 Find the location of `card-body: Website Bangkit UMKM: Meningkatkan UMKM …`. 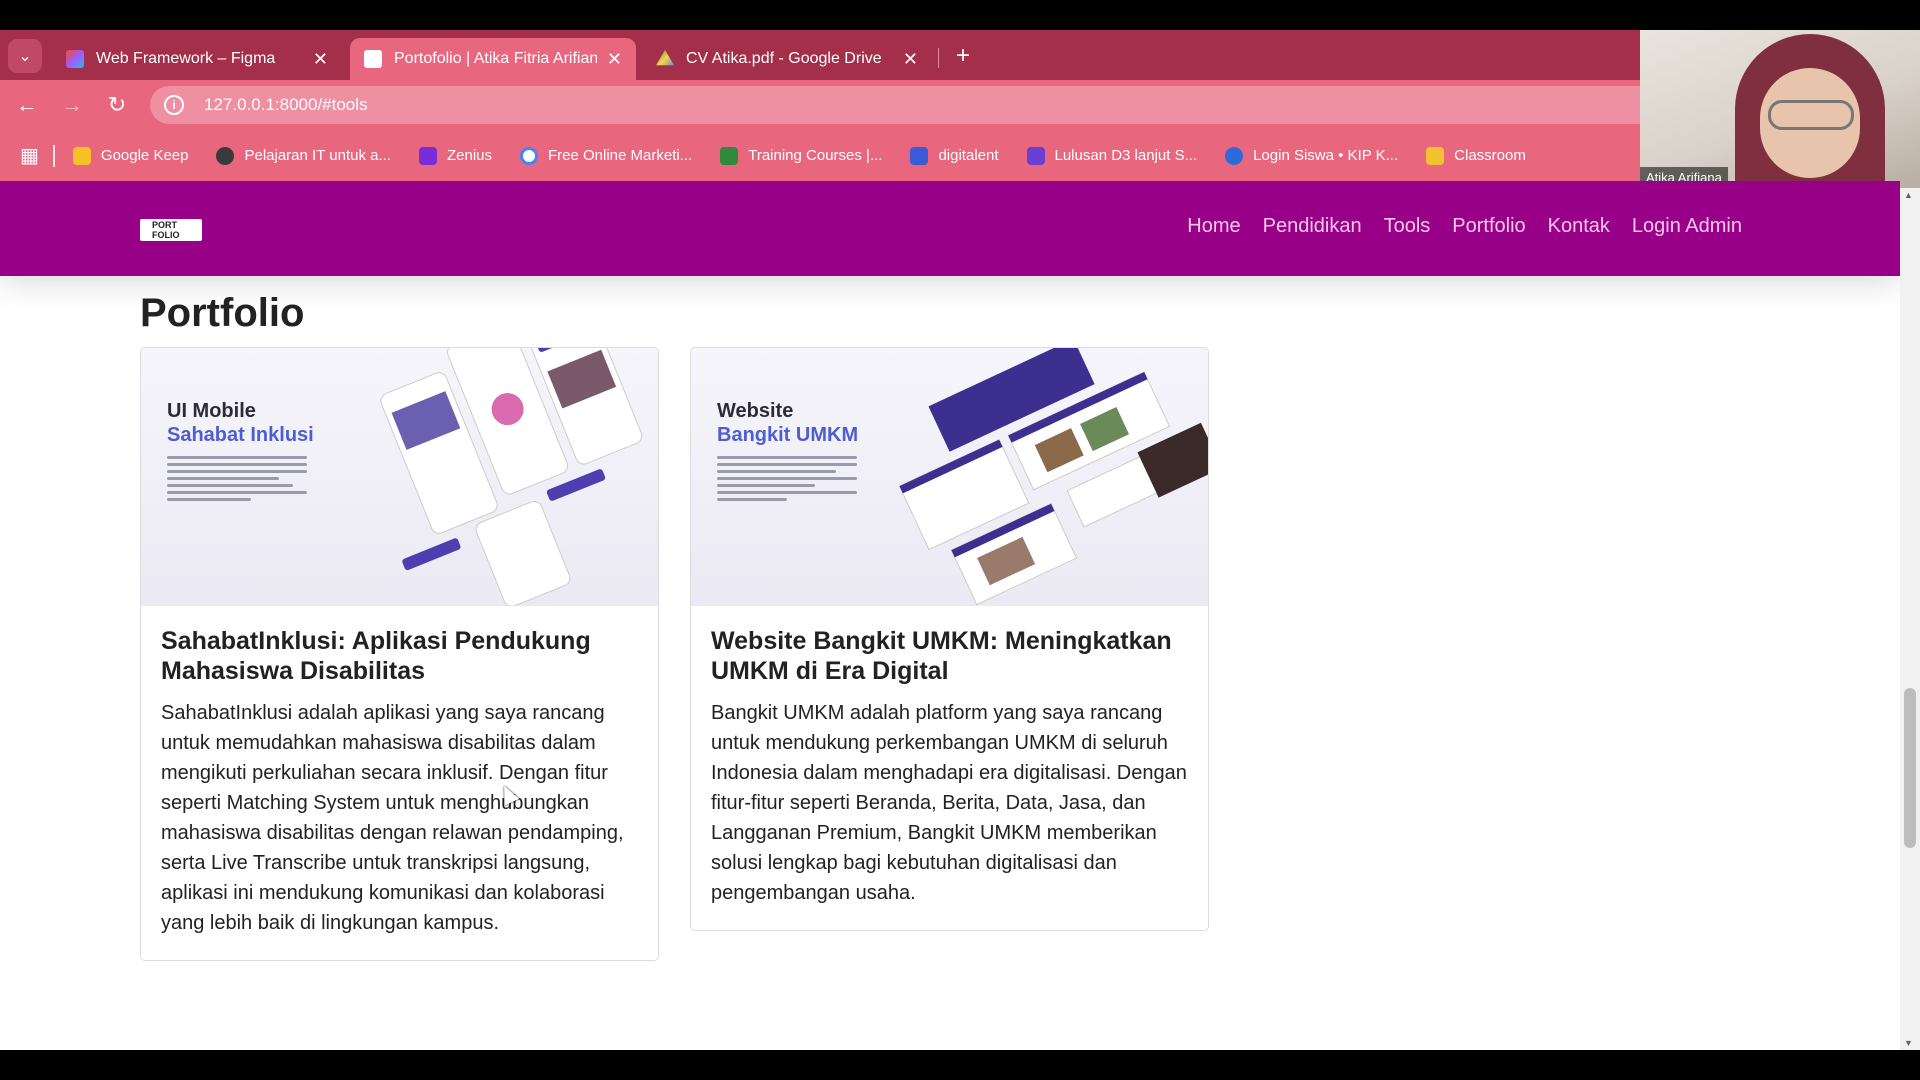

card-body: Website Bangkit UMKM: Meningkatkan UMKM … is located at coordinates (949, 768).